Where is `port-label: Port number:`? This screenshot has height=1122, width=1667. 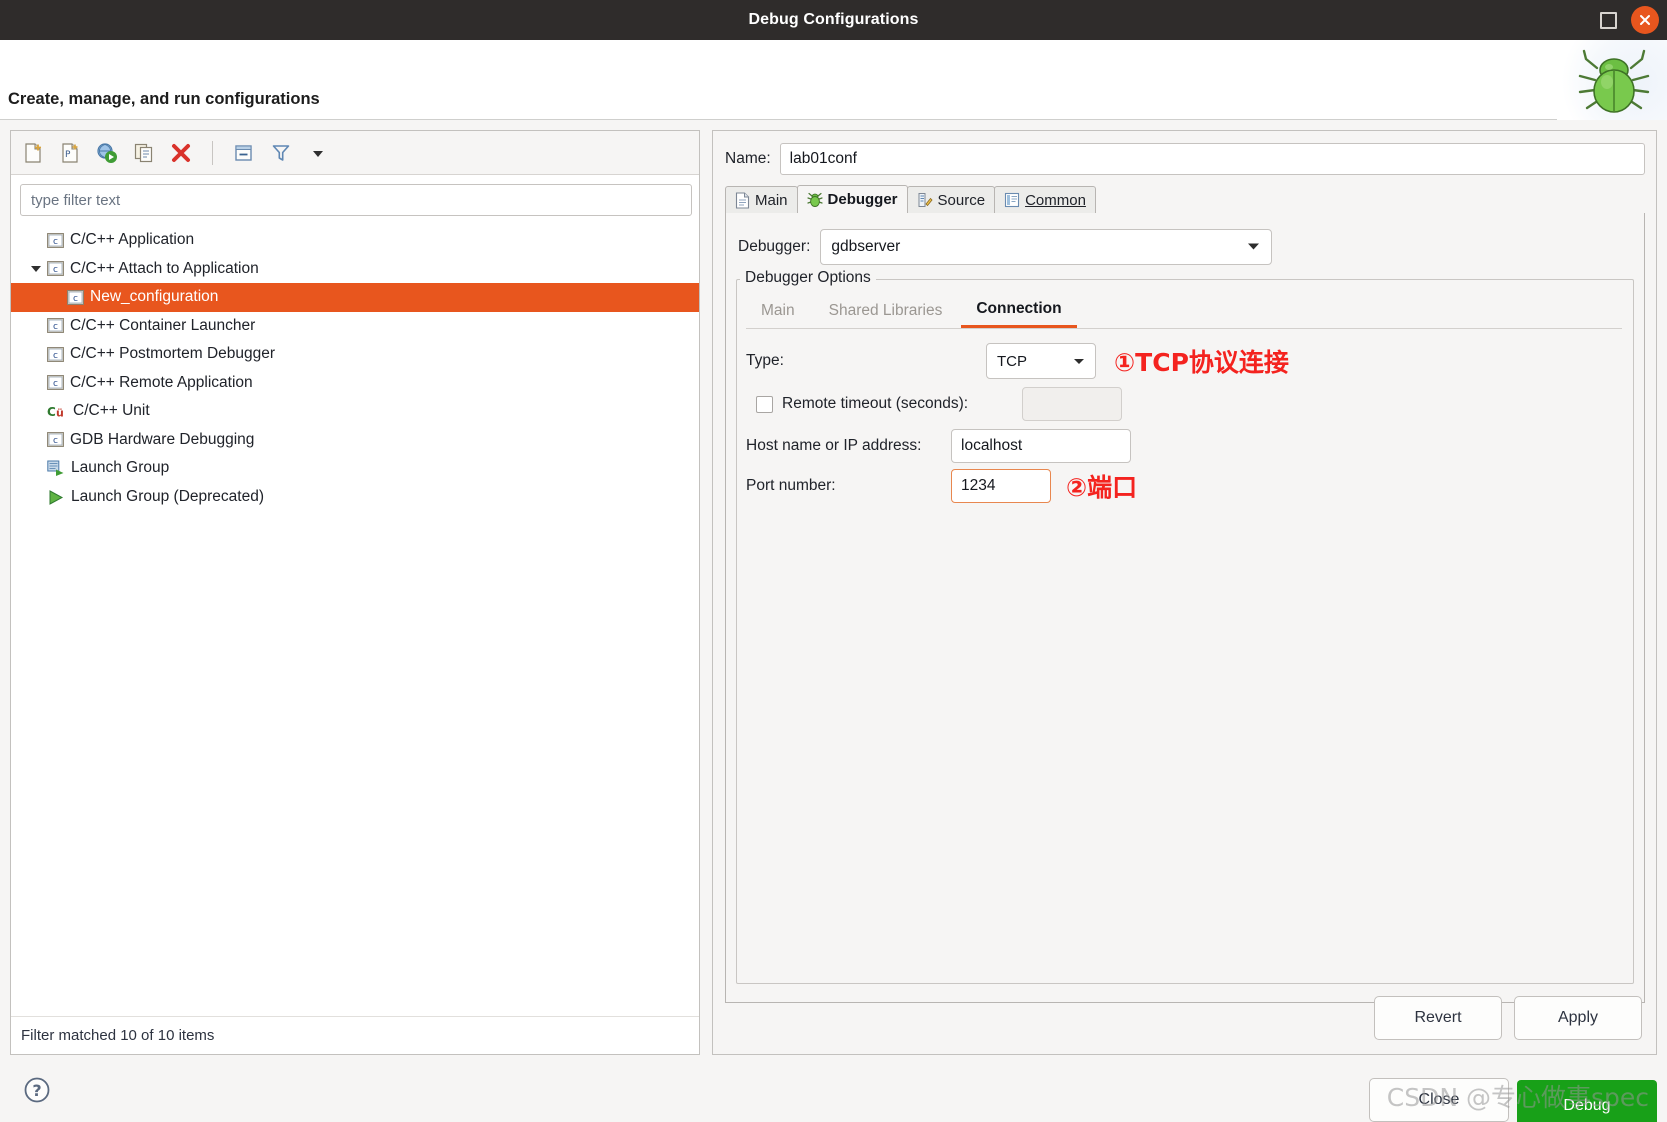
port-label: Port number: is located at coordinates (791, 485).